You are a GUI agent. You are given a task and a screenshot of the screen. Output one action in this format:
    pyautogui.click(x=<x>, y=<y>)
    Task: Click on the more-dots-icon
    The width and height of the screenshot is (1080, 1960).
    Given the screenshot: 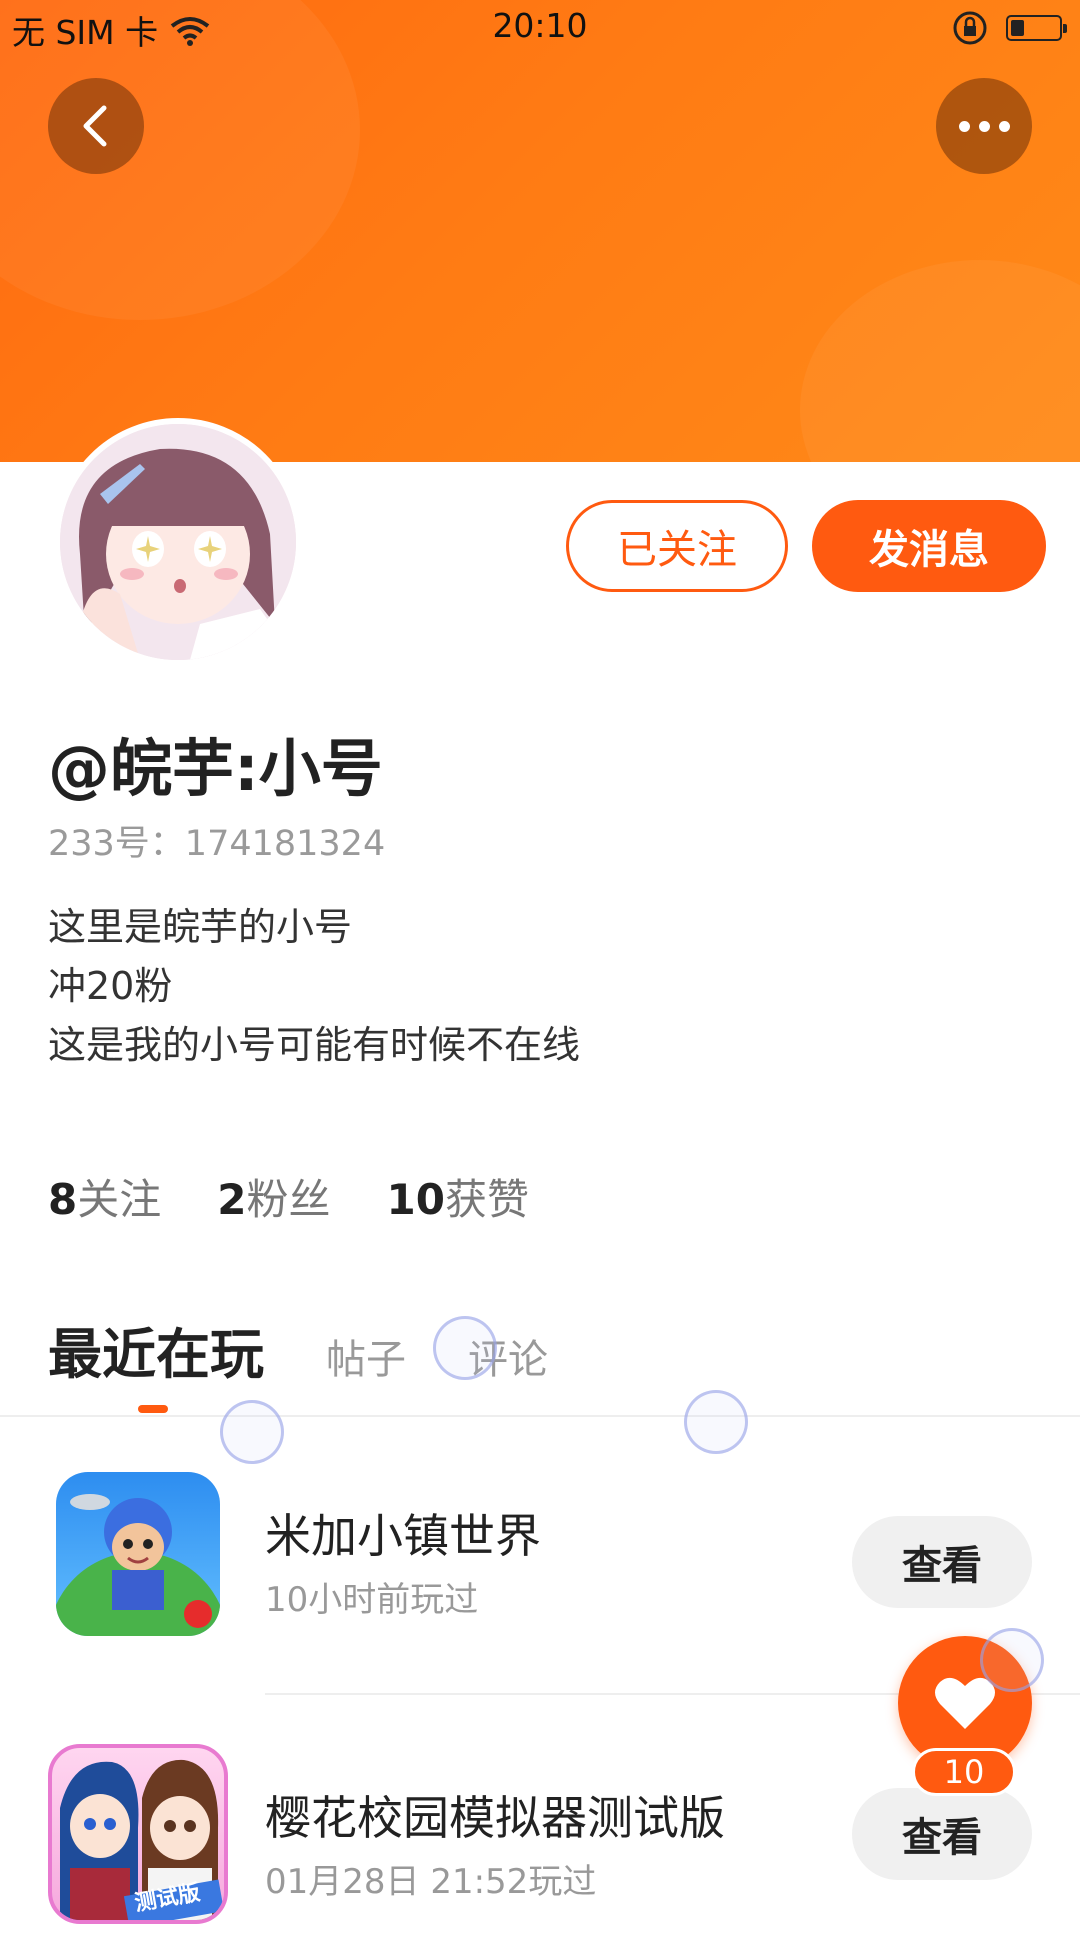 What is the action you would take?
    pyautogui.click(x=984, y=126)
    